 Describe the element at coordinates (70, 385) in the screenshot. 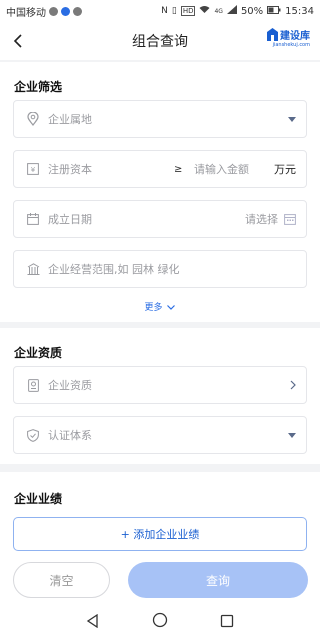

I see `qualification-label: 企业资质` at that location.